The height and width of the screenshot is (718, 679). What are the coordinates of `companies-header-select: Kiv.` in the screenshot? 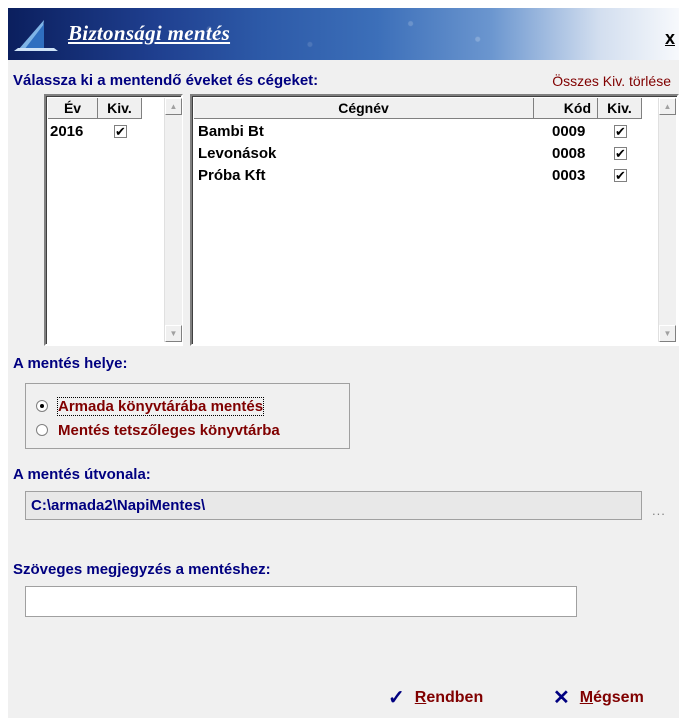 It's located at (620, 108).